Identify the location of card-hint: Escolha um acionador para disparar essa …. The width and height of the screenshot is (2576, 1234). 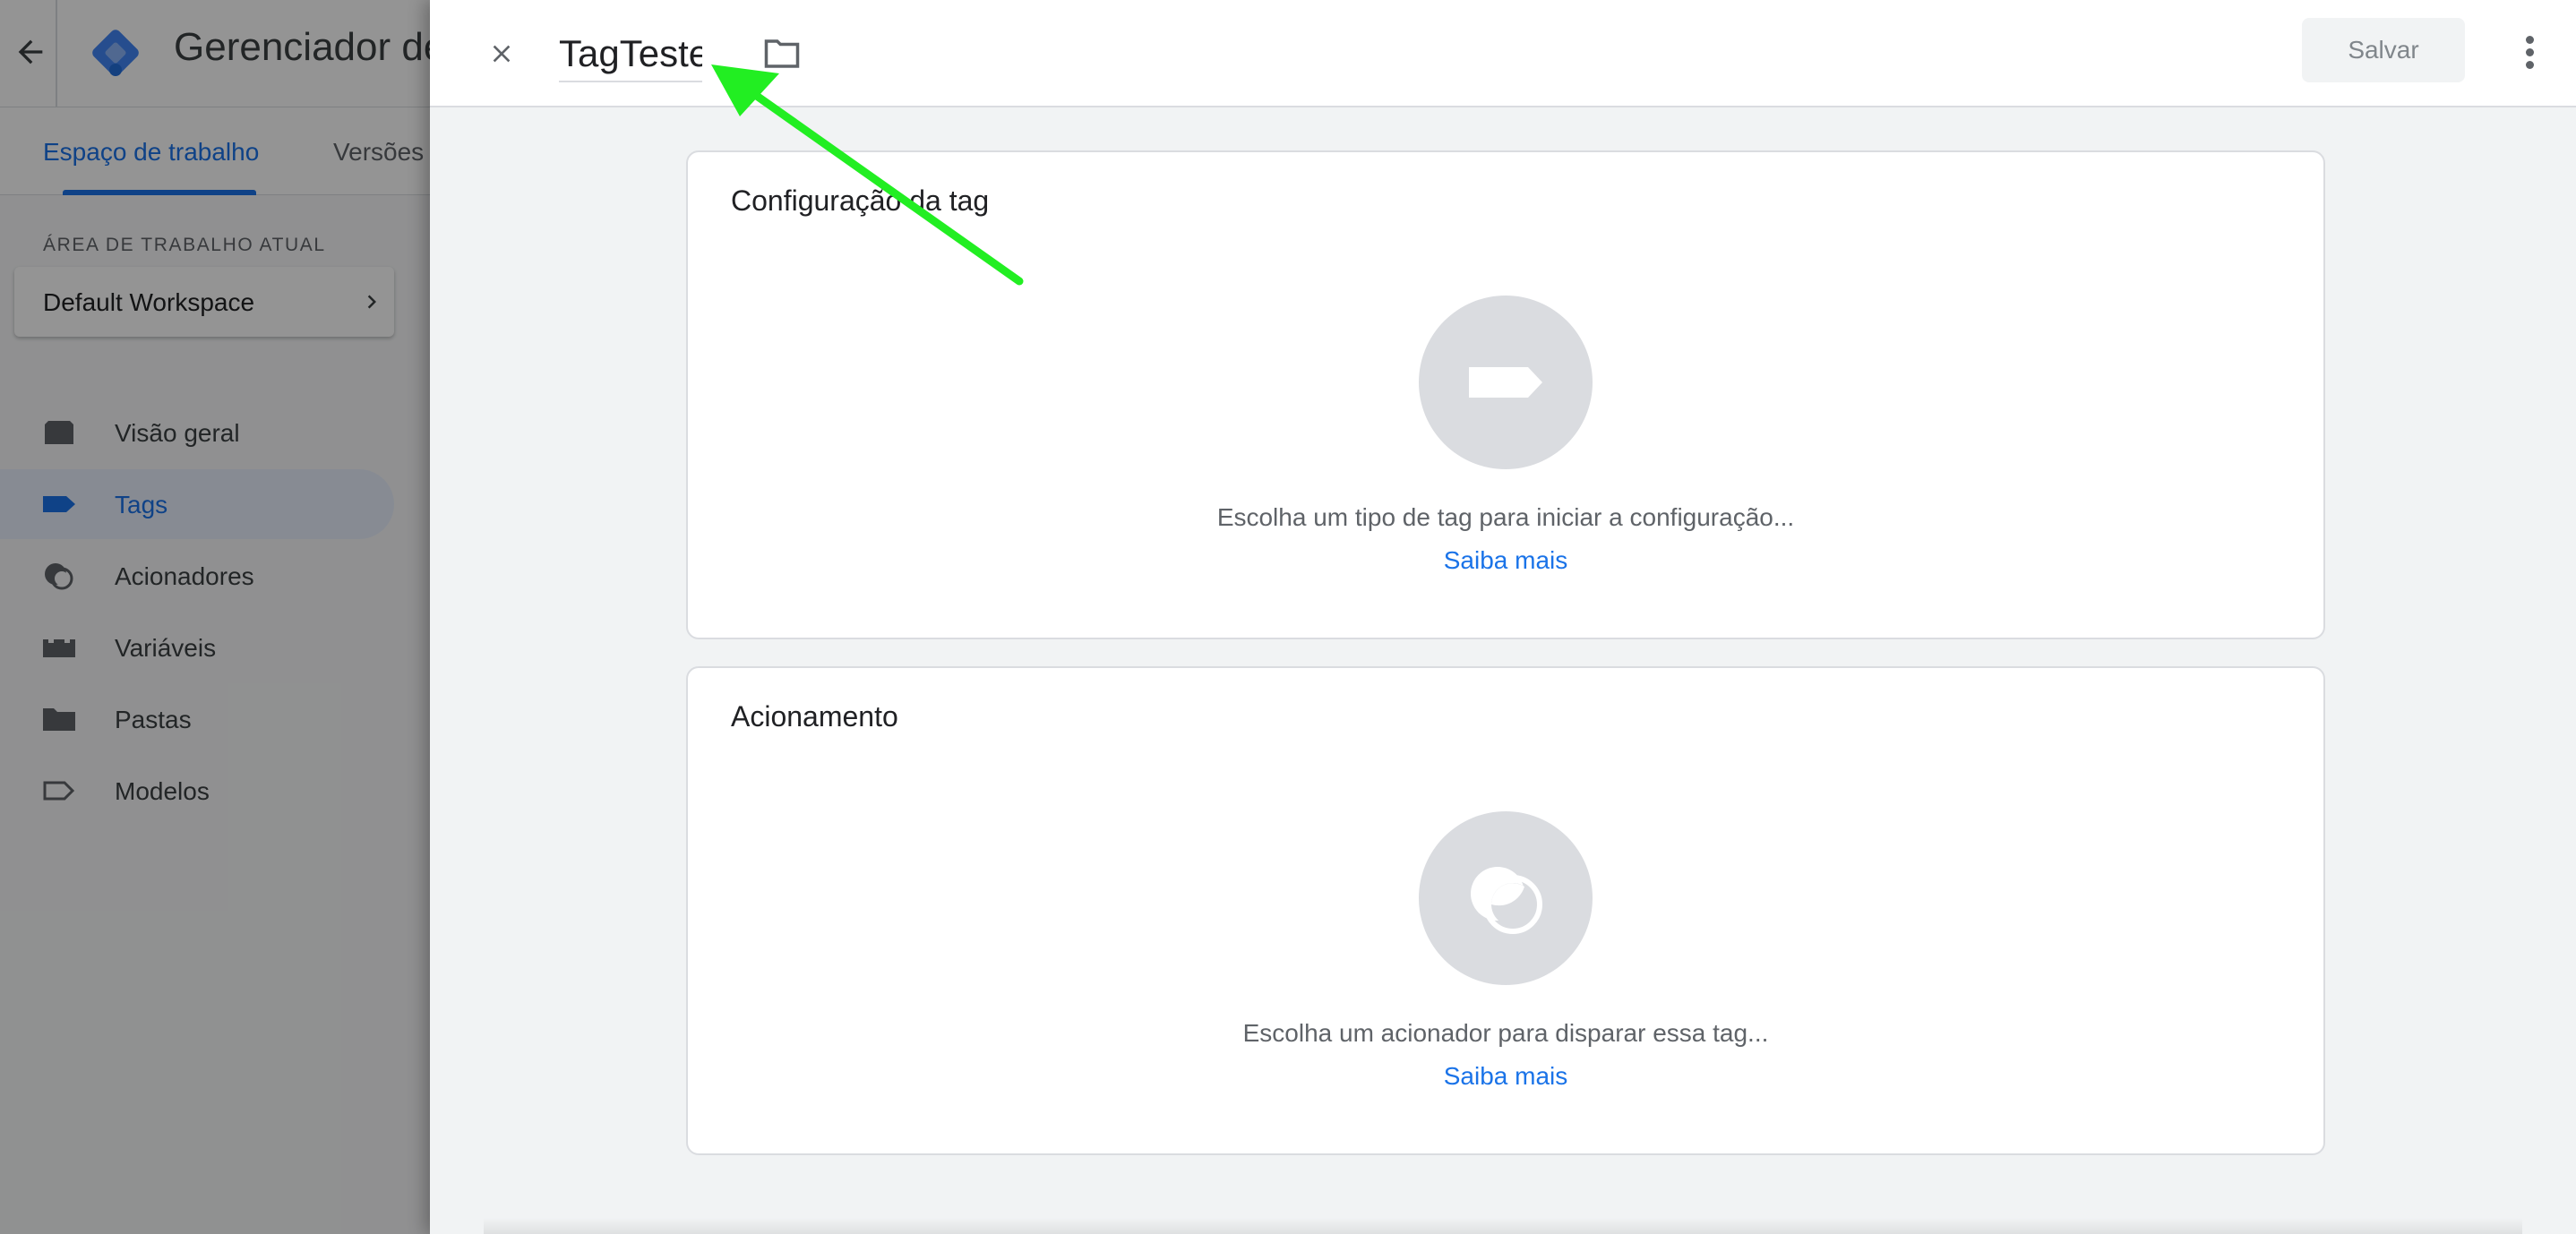
(1505, 1033).